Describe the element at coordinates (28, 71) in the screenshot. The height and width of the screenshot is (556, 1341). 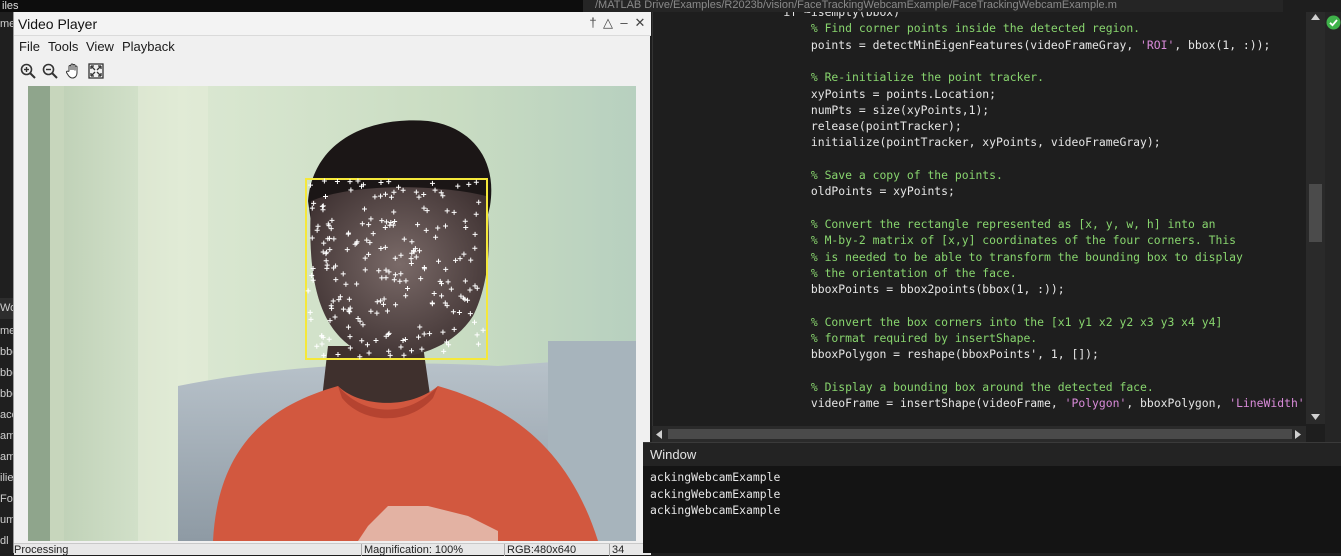
I see `zoom-in-icon` at that location.